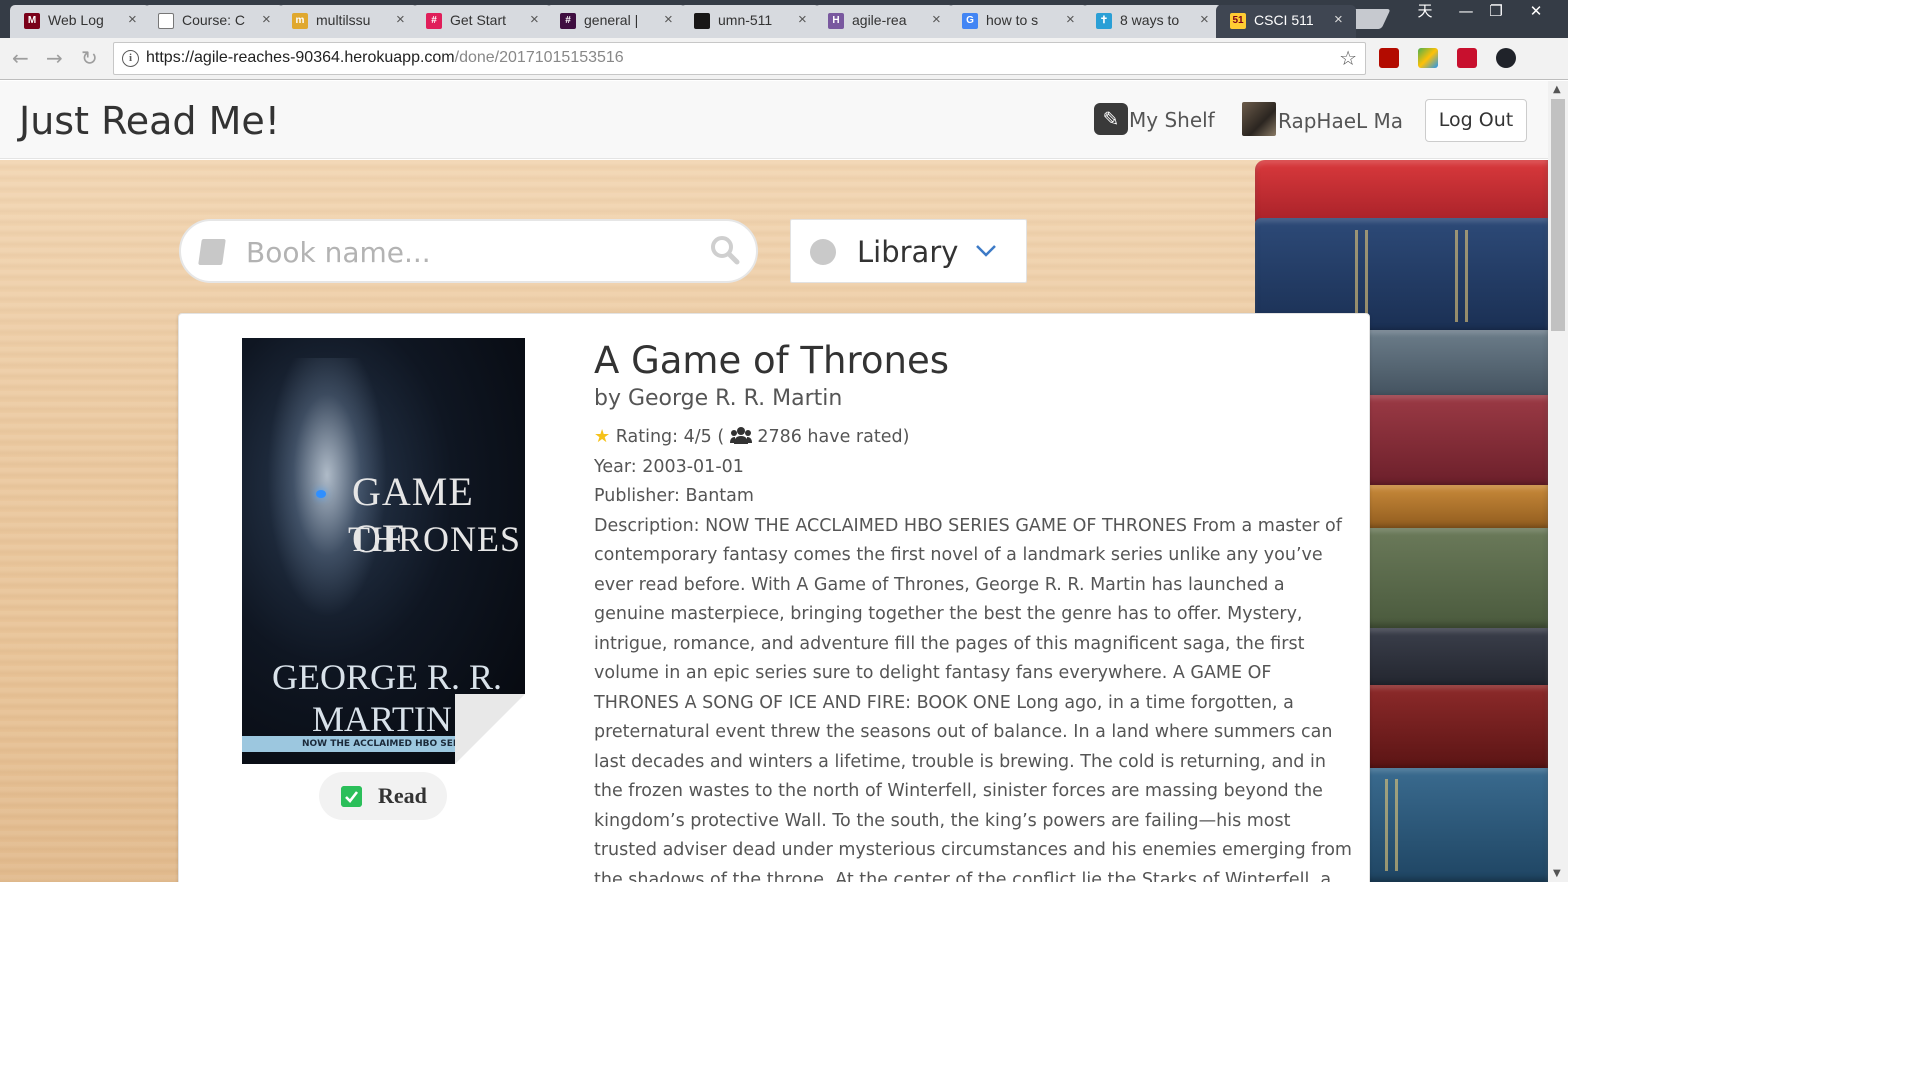 The width and height of the screenshot is (1920, 1080). Describe the element at coordinates (212, 252) in the screenshot. I see `book-icon` at that location.